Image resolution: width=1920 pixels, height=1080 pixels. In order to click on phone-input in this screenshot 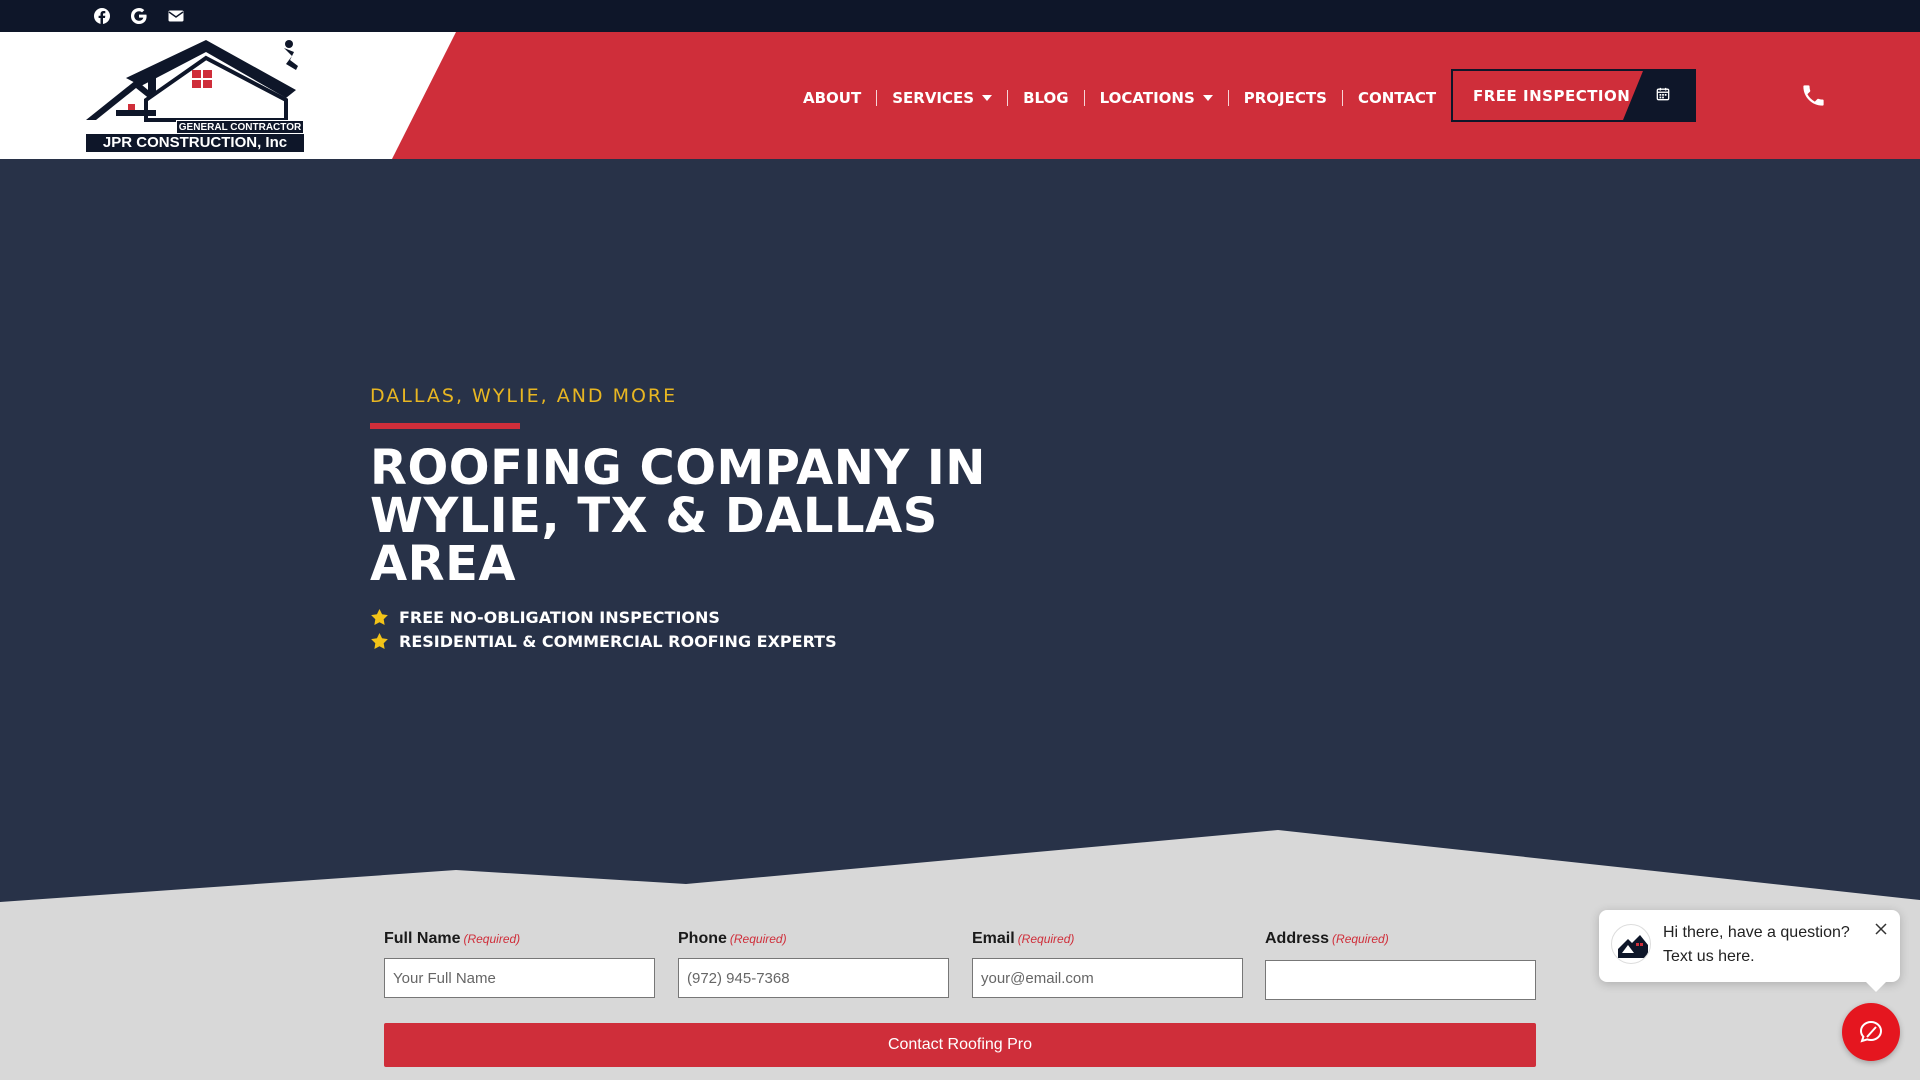, I will do `click(813, 978)`.